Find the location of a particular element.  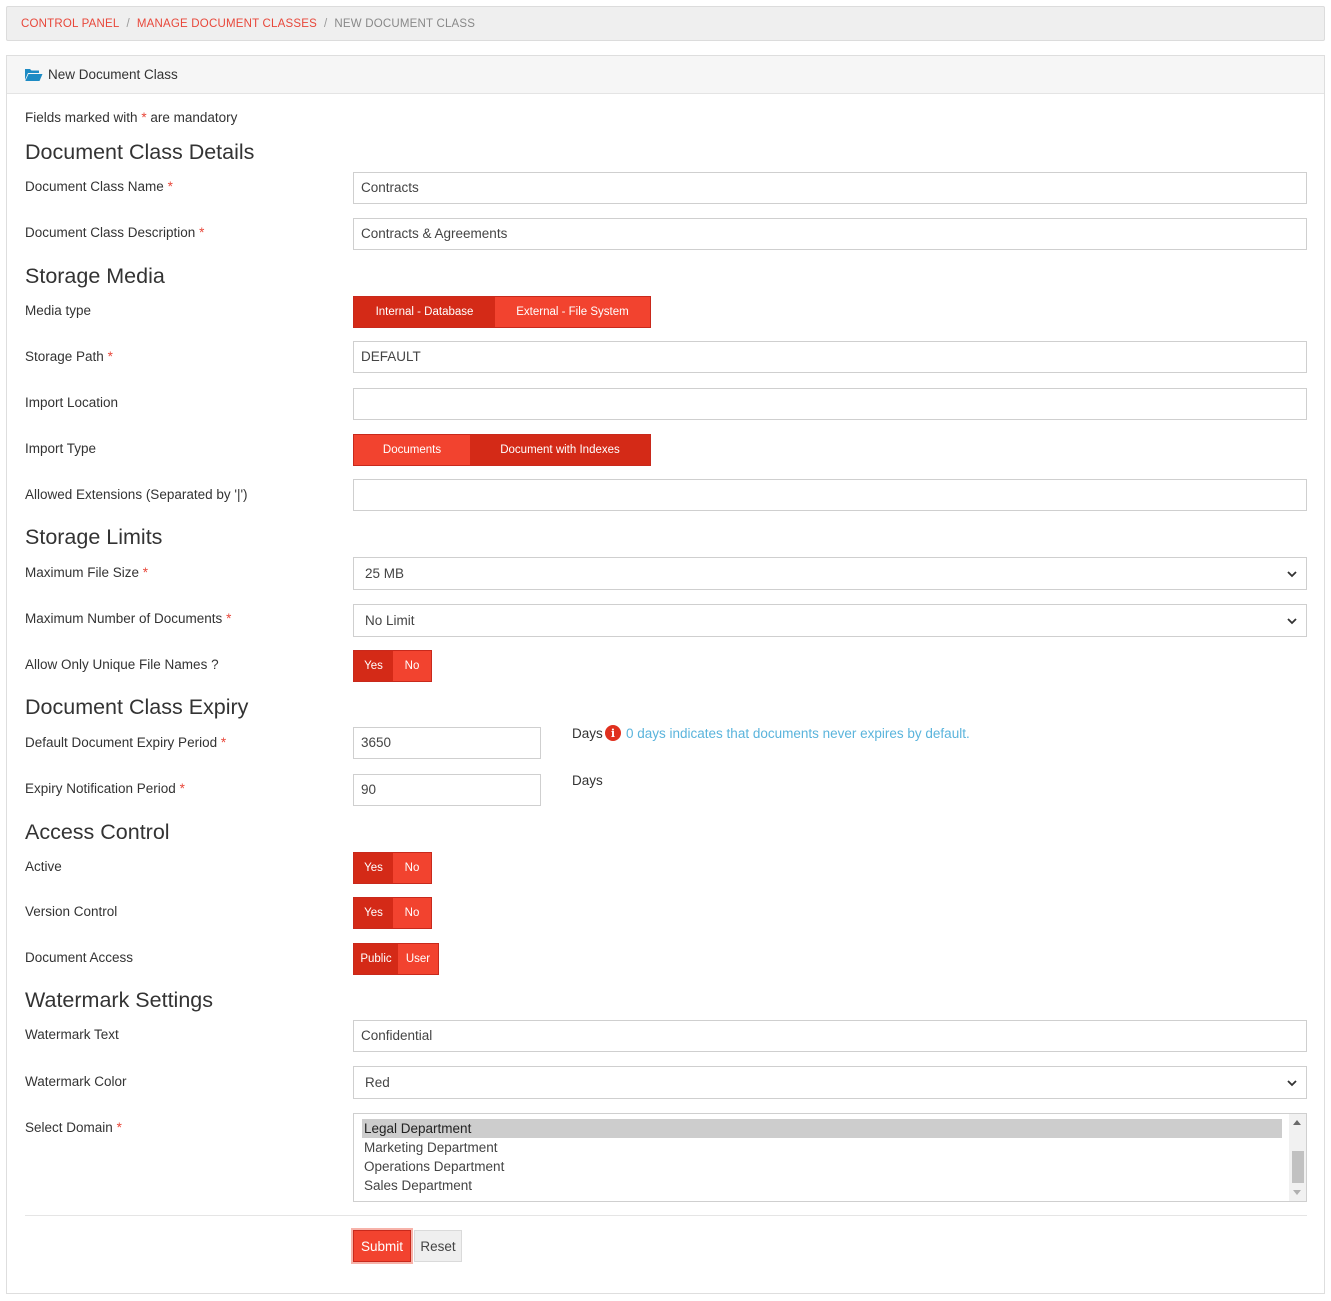

import-location-label: Import Location is located at coordinates (72, 402).